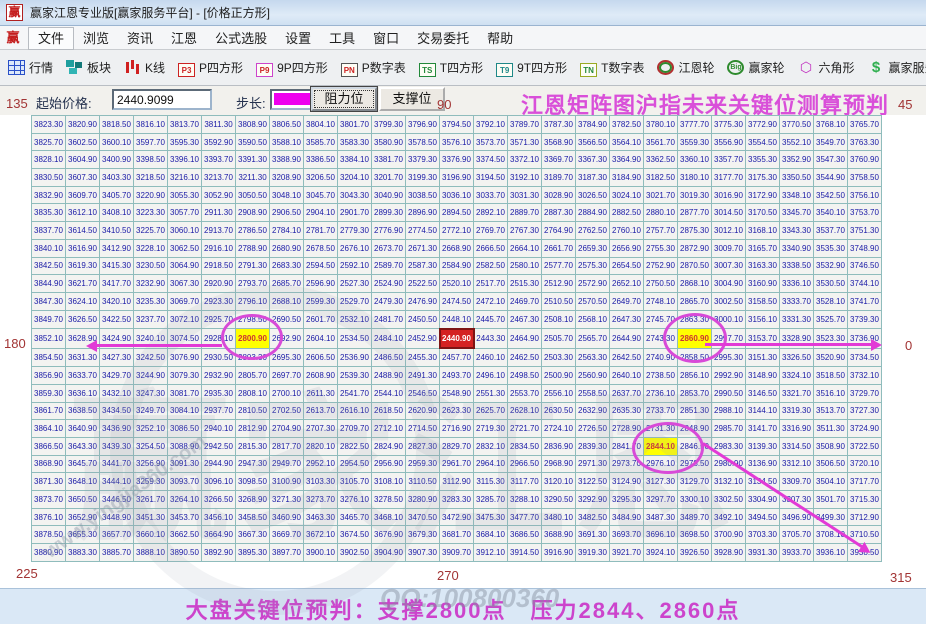 The height and width of the screenshot is (624, 926). Describe the element at coordinates (626, 248) in the screenshot. I see `price-cell: 2656.90` at that location.